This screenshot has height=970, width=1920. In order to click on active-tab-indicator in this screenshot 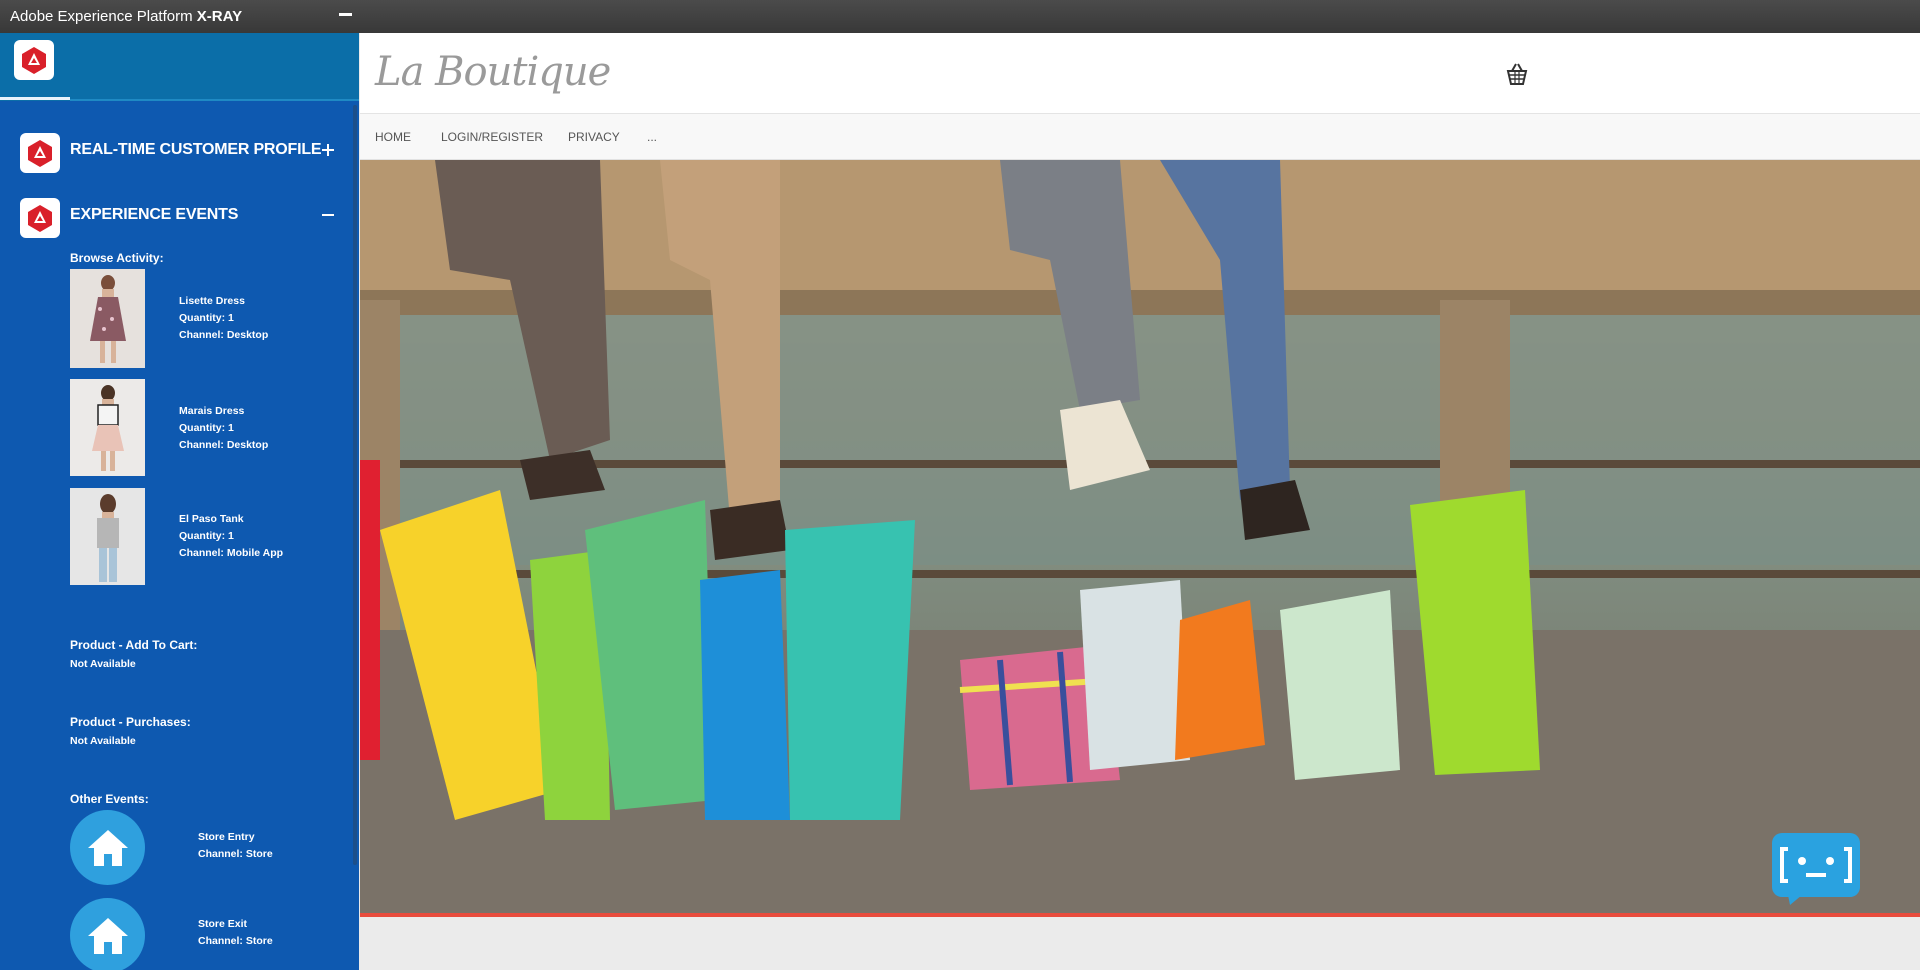, I will do `click(35, 98)`.